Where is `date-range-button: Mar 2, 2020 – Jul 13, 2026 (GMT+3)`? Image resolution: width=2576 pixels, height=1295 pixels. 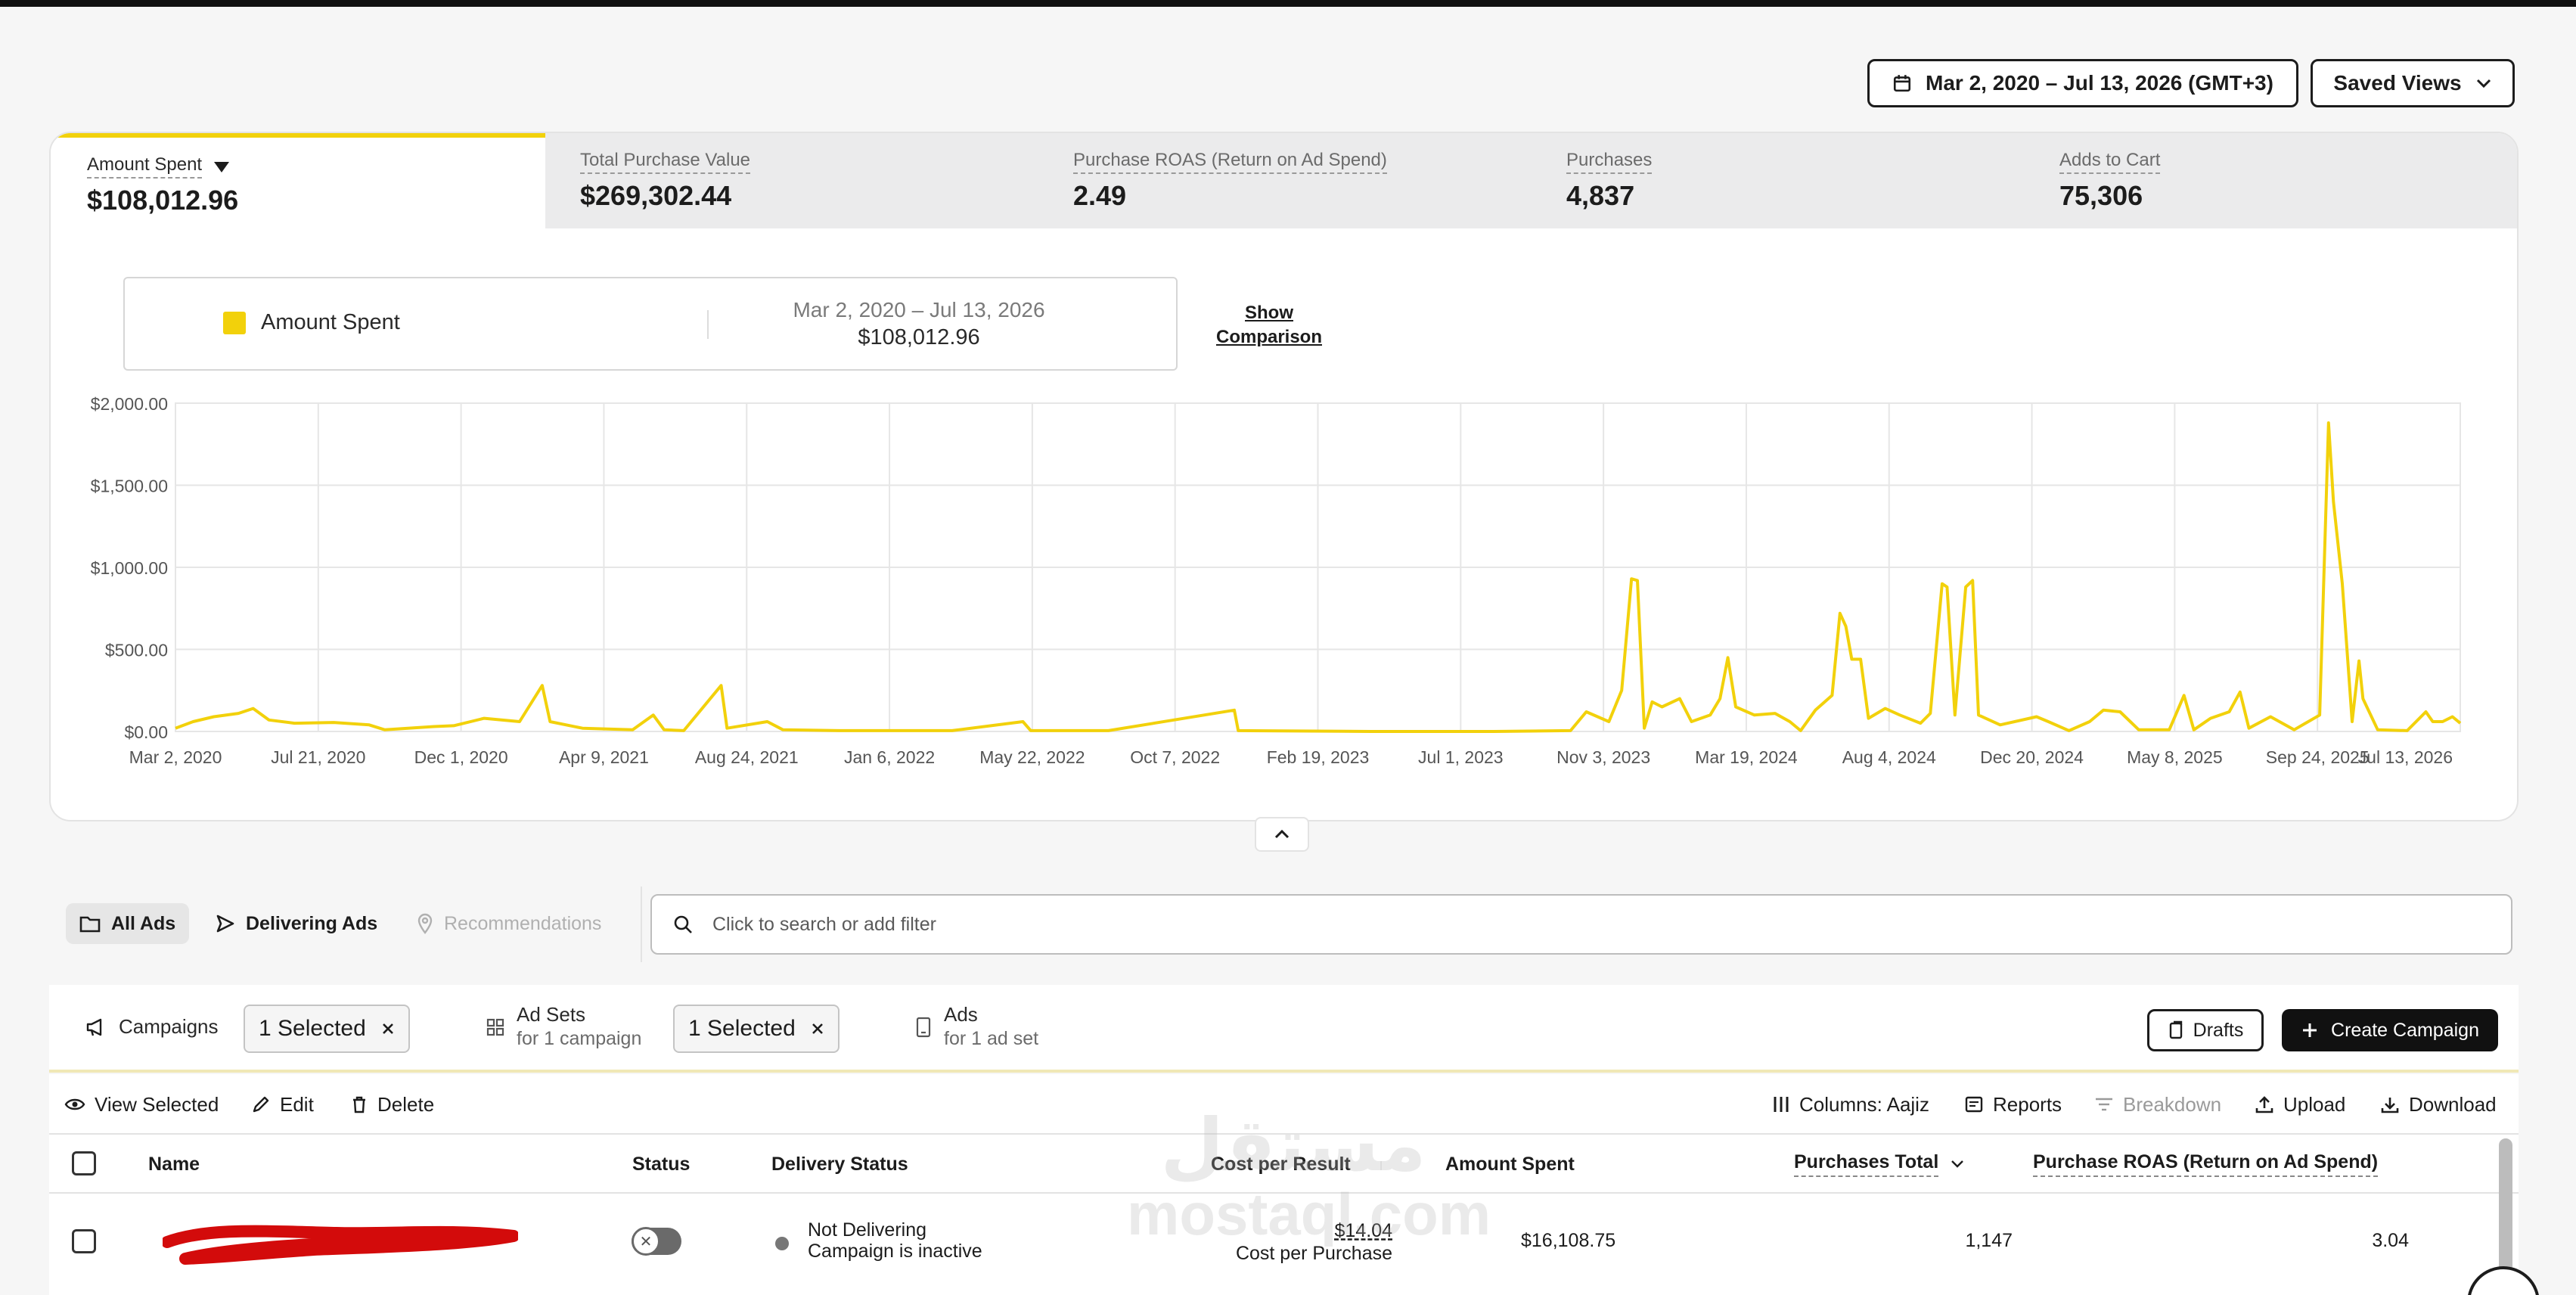 date-range-button: Mar 2, 2020 – Jul 13, 2026 (GMT+3) is located at coordinates (2082, 83).